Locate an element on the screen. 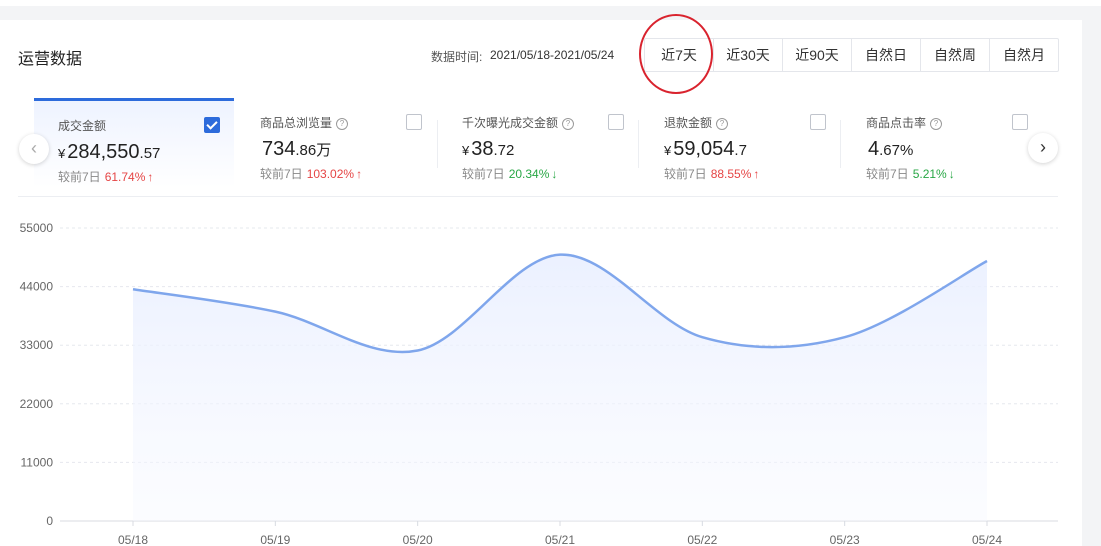 This screenshot has height=546, width=1101. x-tick-label: 05/23 is located at coordinates (845, 539).